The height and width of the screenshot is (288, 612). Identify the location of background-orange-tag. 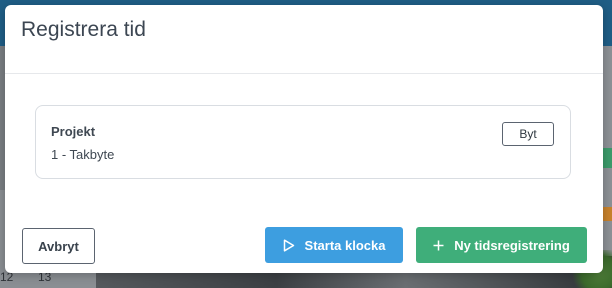
(607, 214).